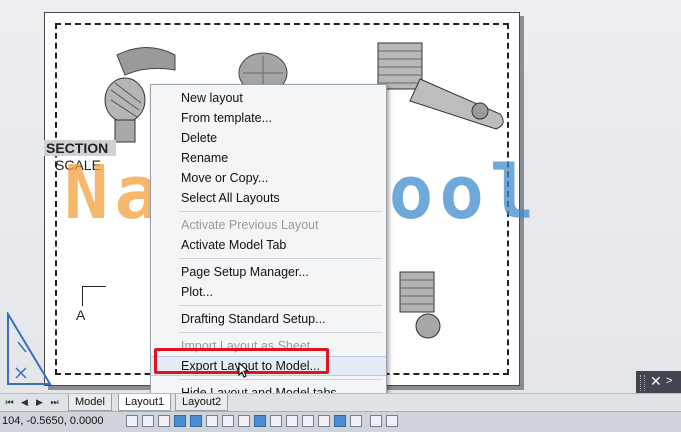 The height and width of the screenshot is (432, 681). Describe the element at coordinates (196, 421) in the screenshot. I see `polar-tracking-icon` at that location.